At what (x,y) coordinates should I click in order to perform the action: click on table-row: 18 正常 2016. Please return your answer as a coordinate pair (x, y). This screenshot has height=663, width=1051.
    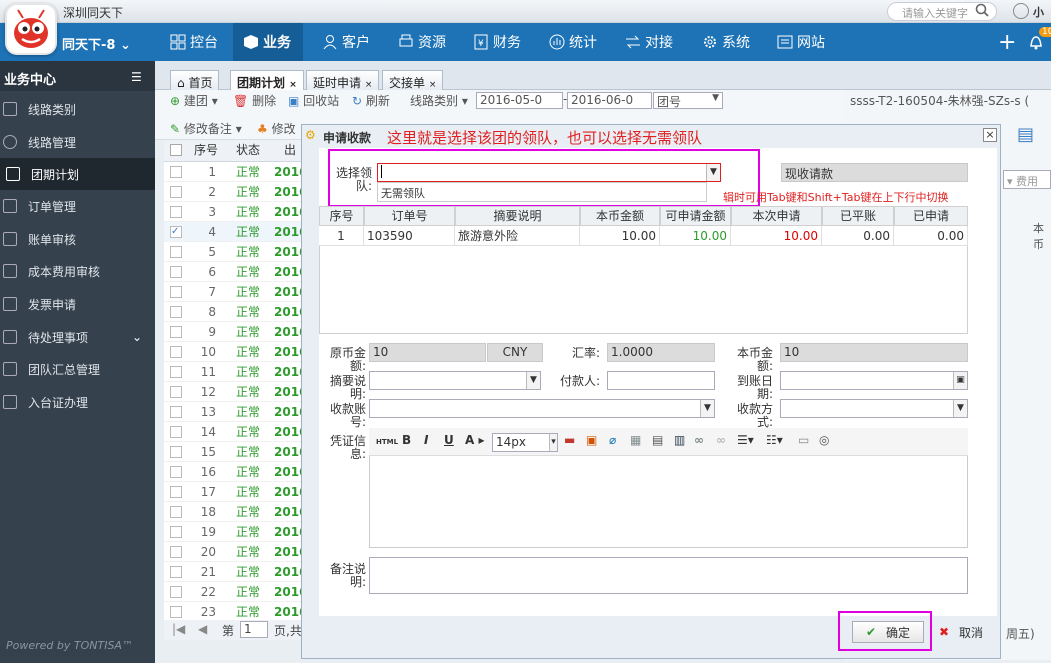
    Looking at the image, I should click on (235, 512).